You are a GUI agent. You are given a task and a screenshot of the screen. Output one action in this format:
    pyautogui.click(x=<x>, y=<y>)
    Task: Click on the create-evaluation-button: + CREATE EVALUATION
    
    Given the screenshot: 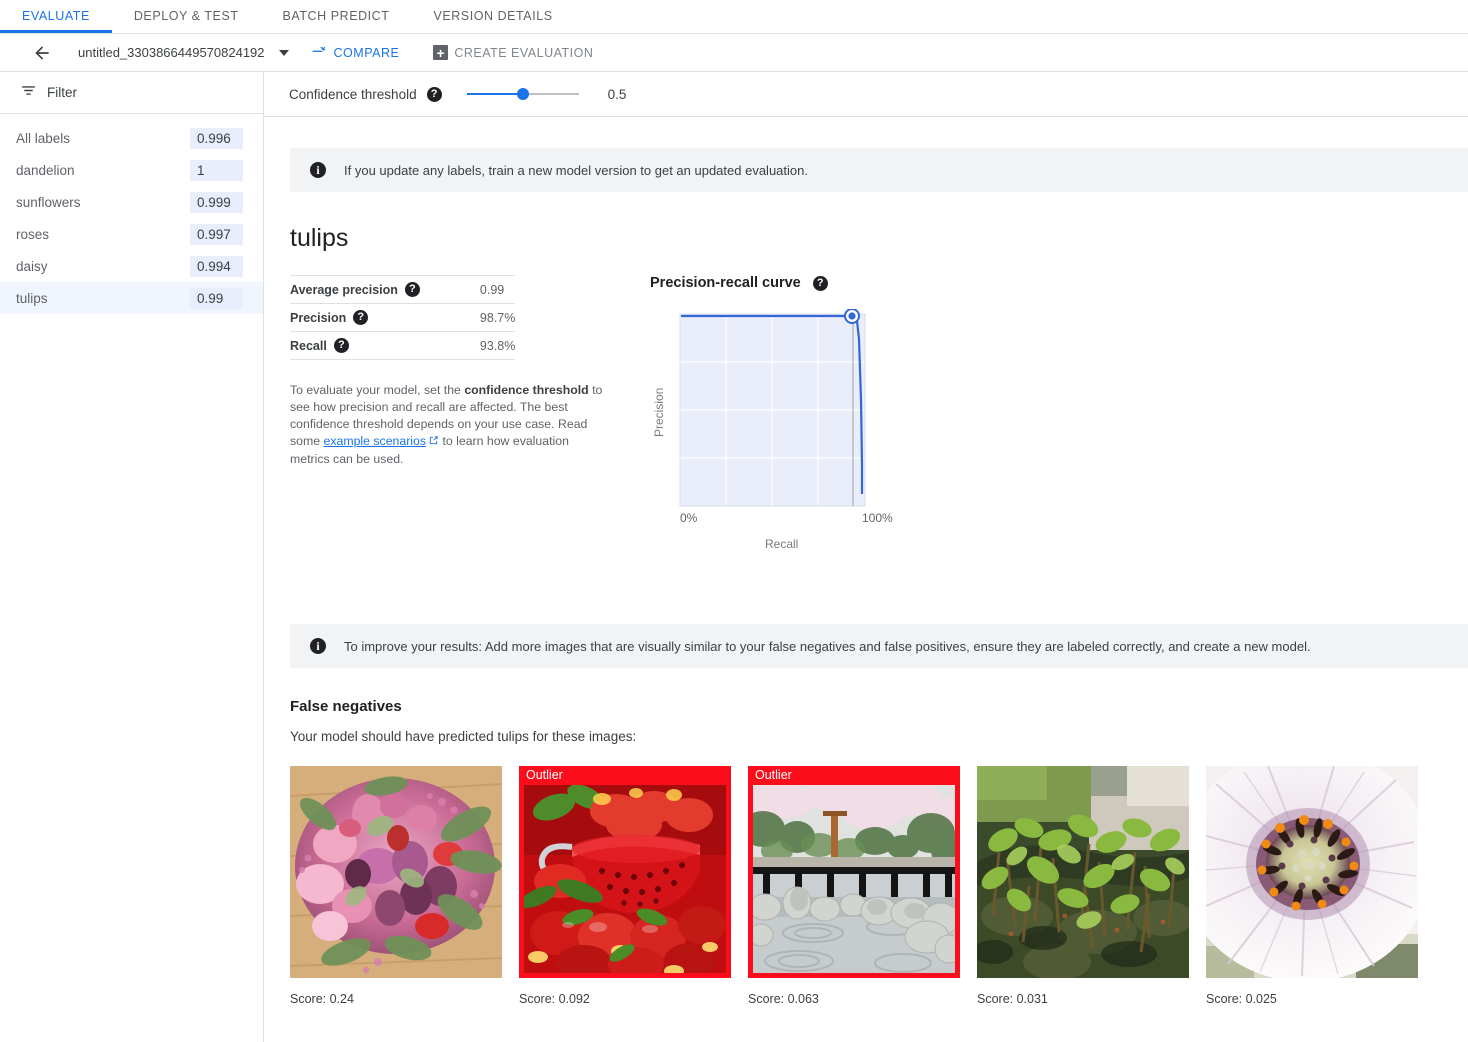 What is the action you would take?
    pyautogui.click(x=513, y=52)
    